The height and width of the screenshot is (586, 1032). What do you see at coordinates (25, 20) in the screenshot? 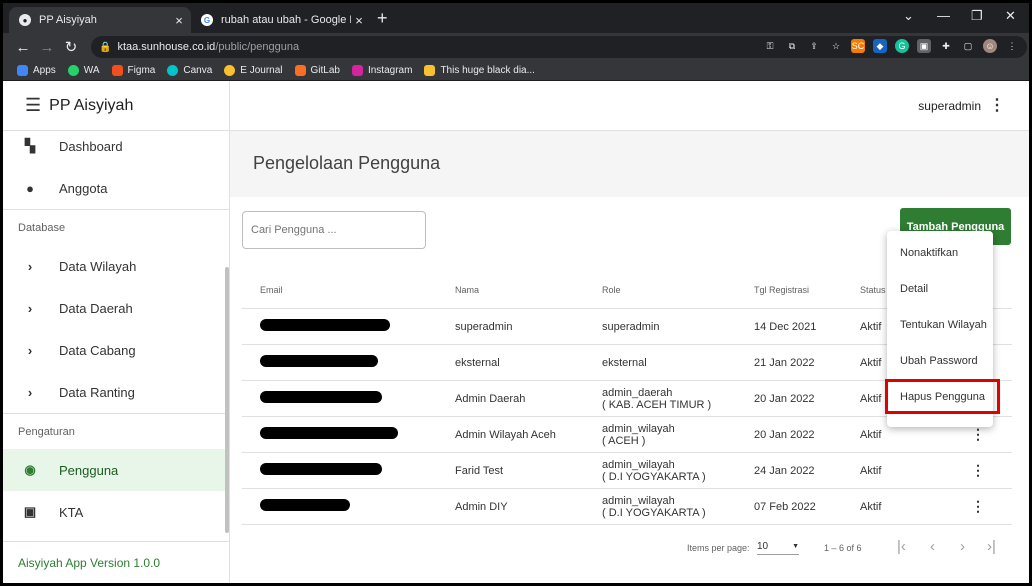
I see `github-icon: ●` at bounding box center [25, 20].